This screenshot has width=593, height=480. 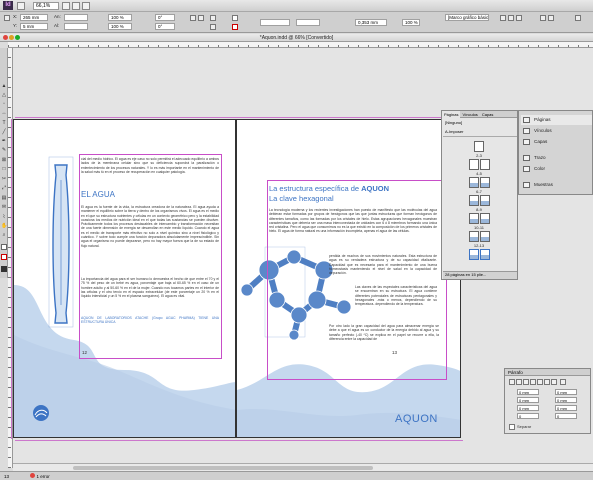 What do you see at coordinates (512, 427) in the screenshot?
I see `hyphenate-checkbox` at bounding box center [512, 427].